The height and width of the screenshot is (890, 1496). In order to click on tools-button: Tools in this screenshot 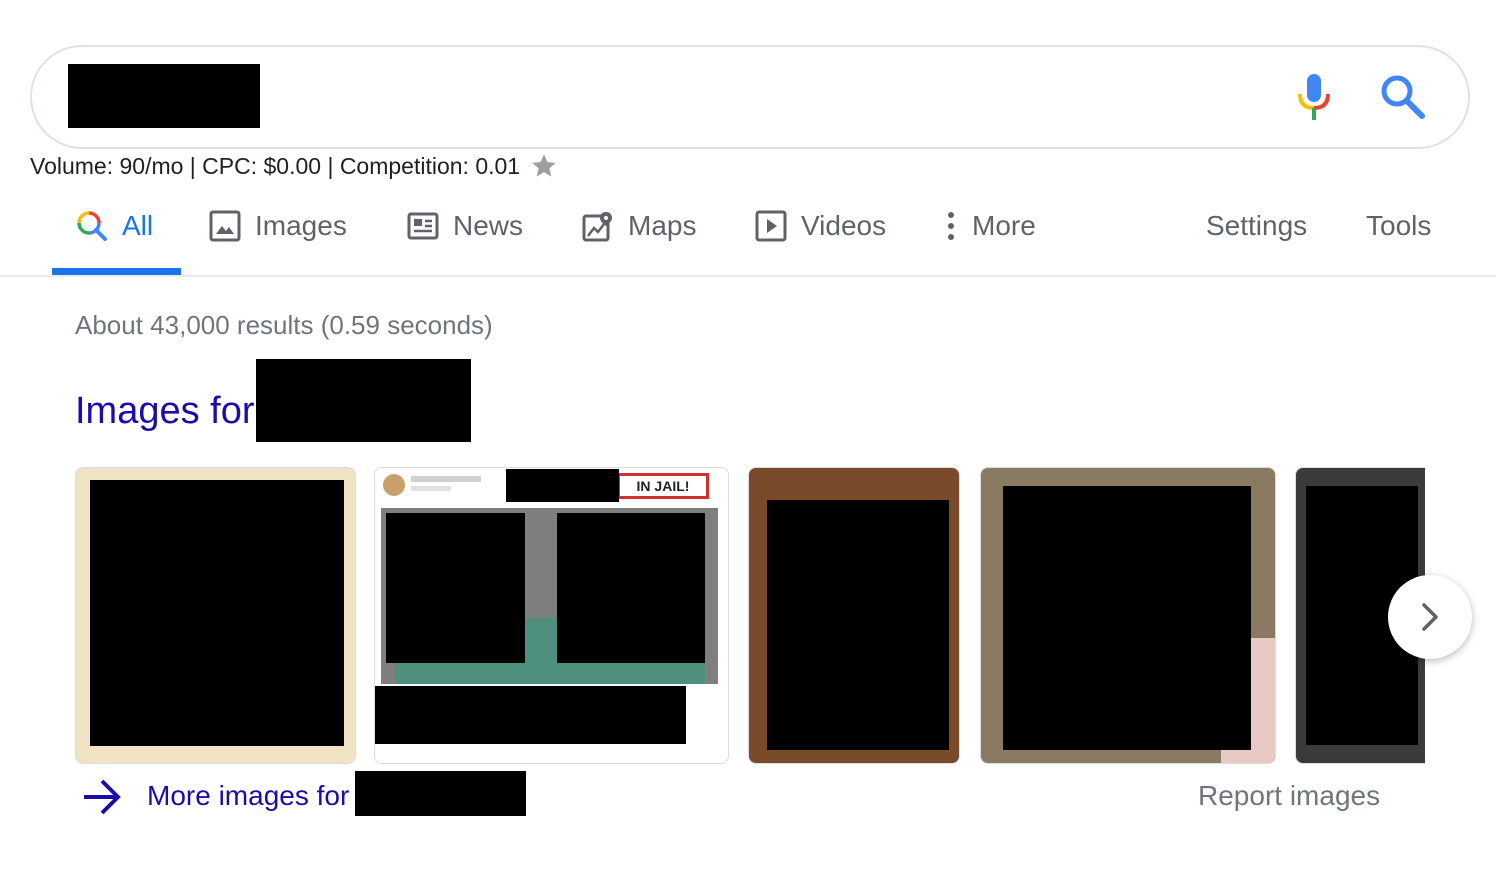, I will do `click(1398, 226)`.